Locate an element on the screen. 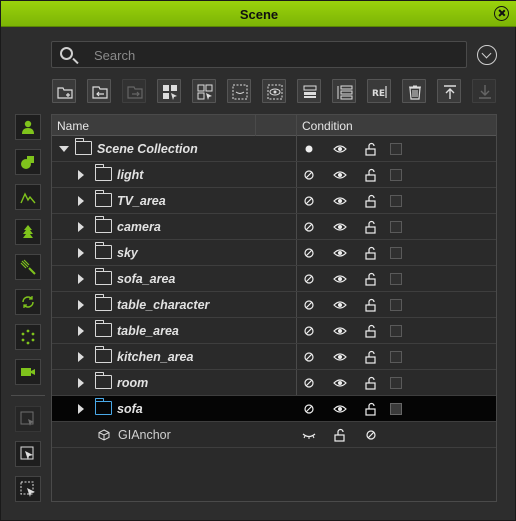  tree-row: room is located at coordinates (274, 383).